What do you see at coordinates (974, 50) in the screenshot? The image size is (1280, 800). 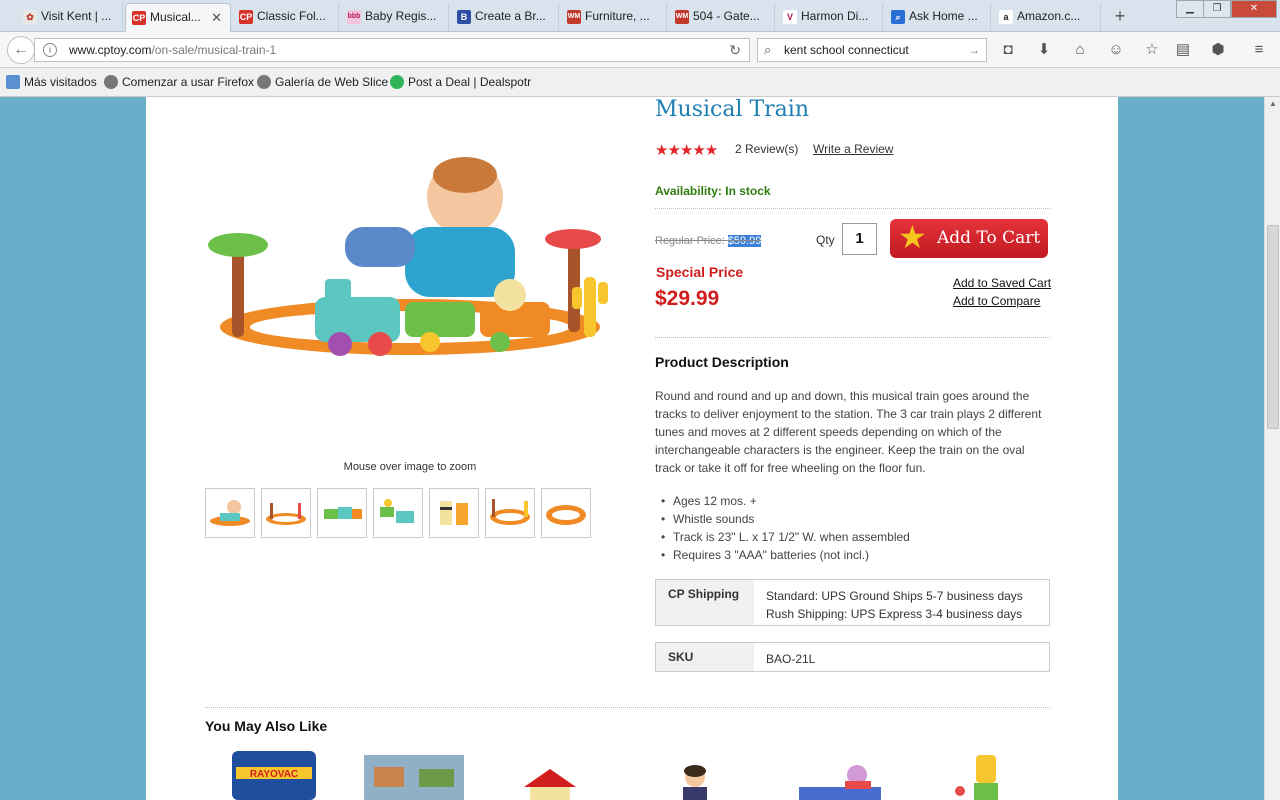 I see `search-go-icon: →` at bounding box center [974, 50].